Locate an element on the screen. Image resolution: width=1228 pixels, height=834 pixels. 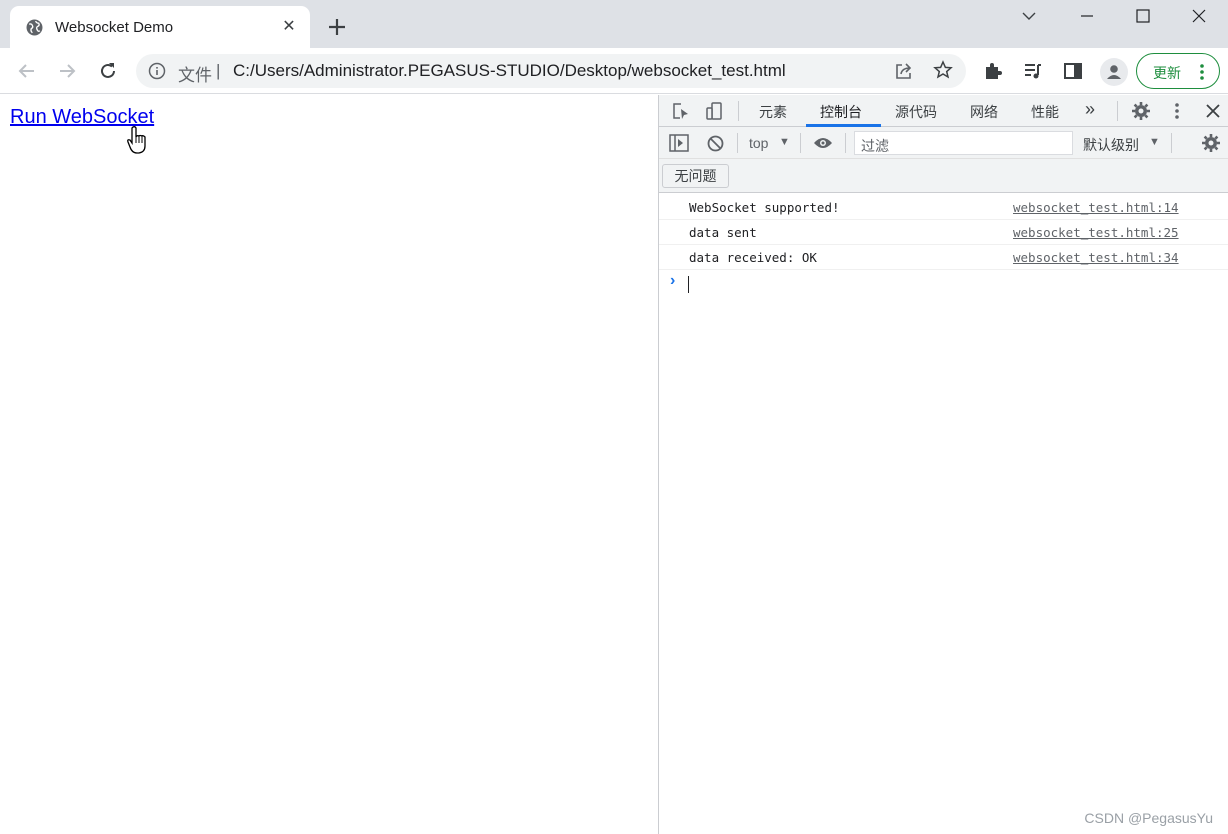
playlist-music-icon is located at coordinates (1033, 71).